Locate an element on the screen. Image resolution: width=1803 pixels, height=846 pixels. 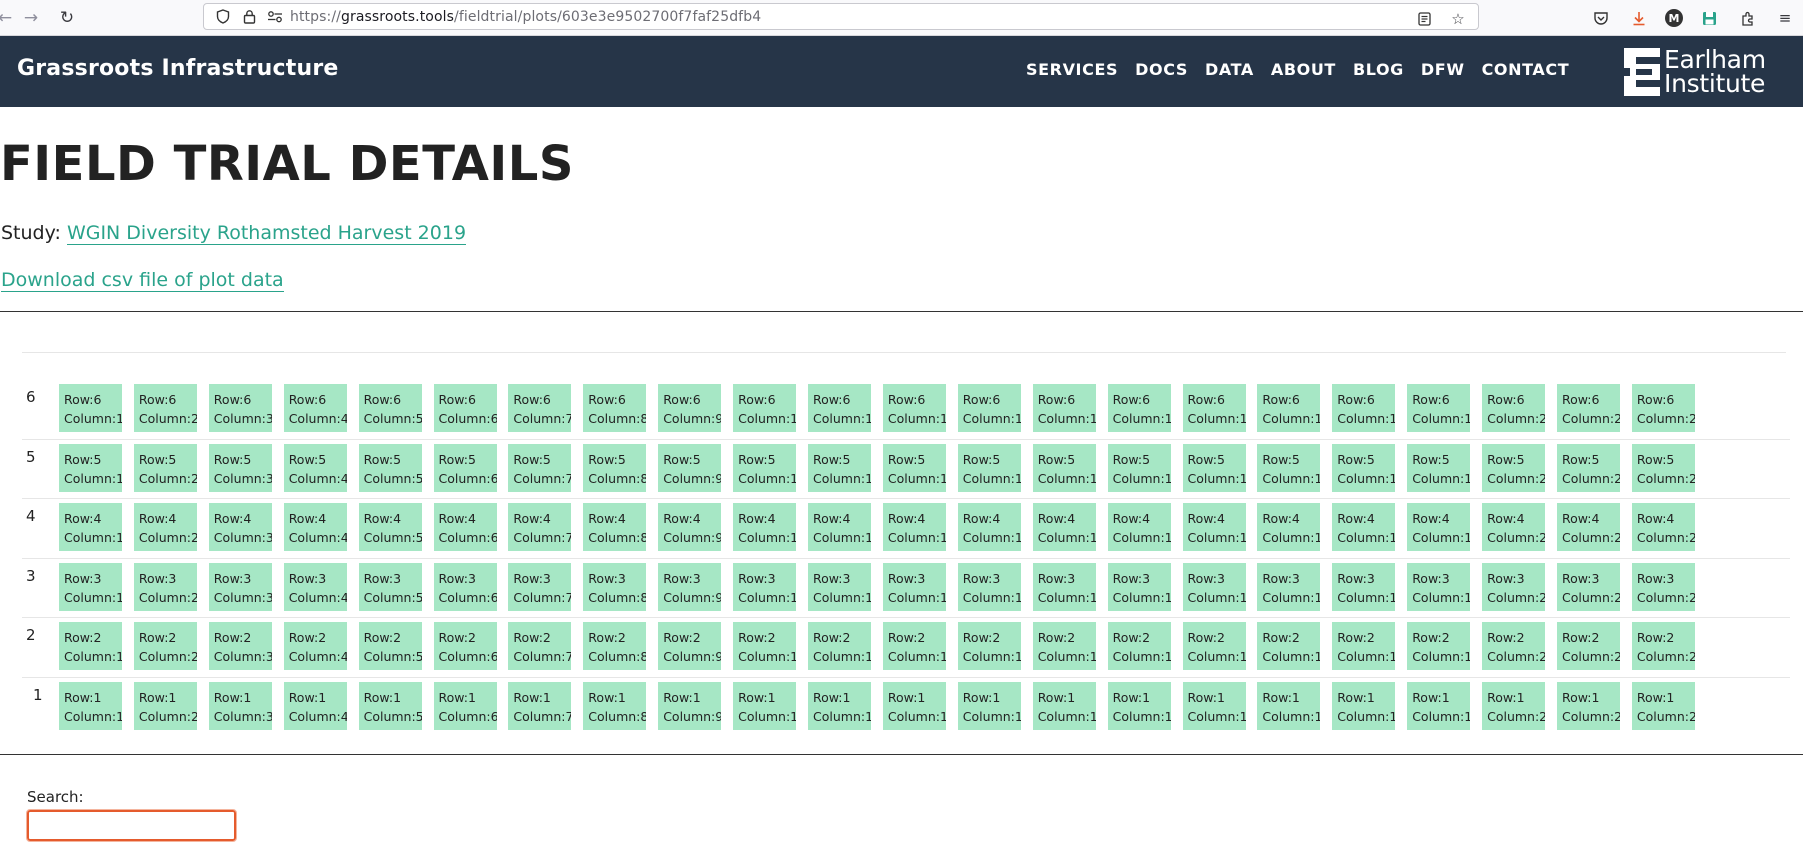
plot-cell: Row:3Column:17 is located at coordinates (1289, 586).